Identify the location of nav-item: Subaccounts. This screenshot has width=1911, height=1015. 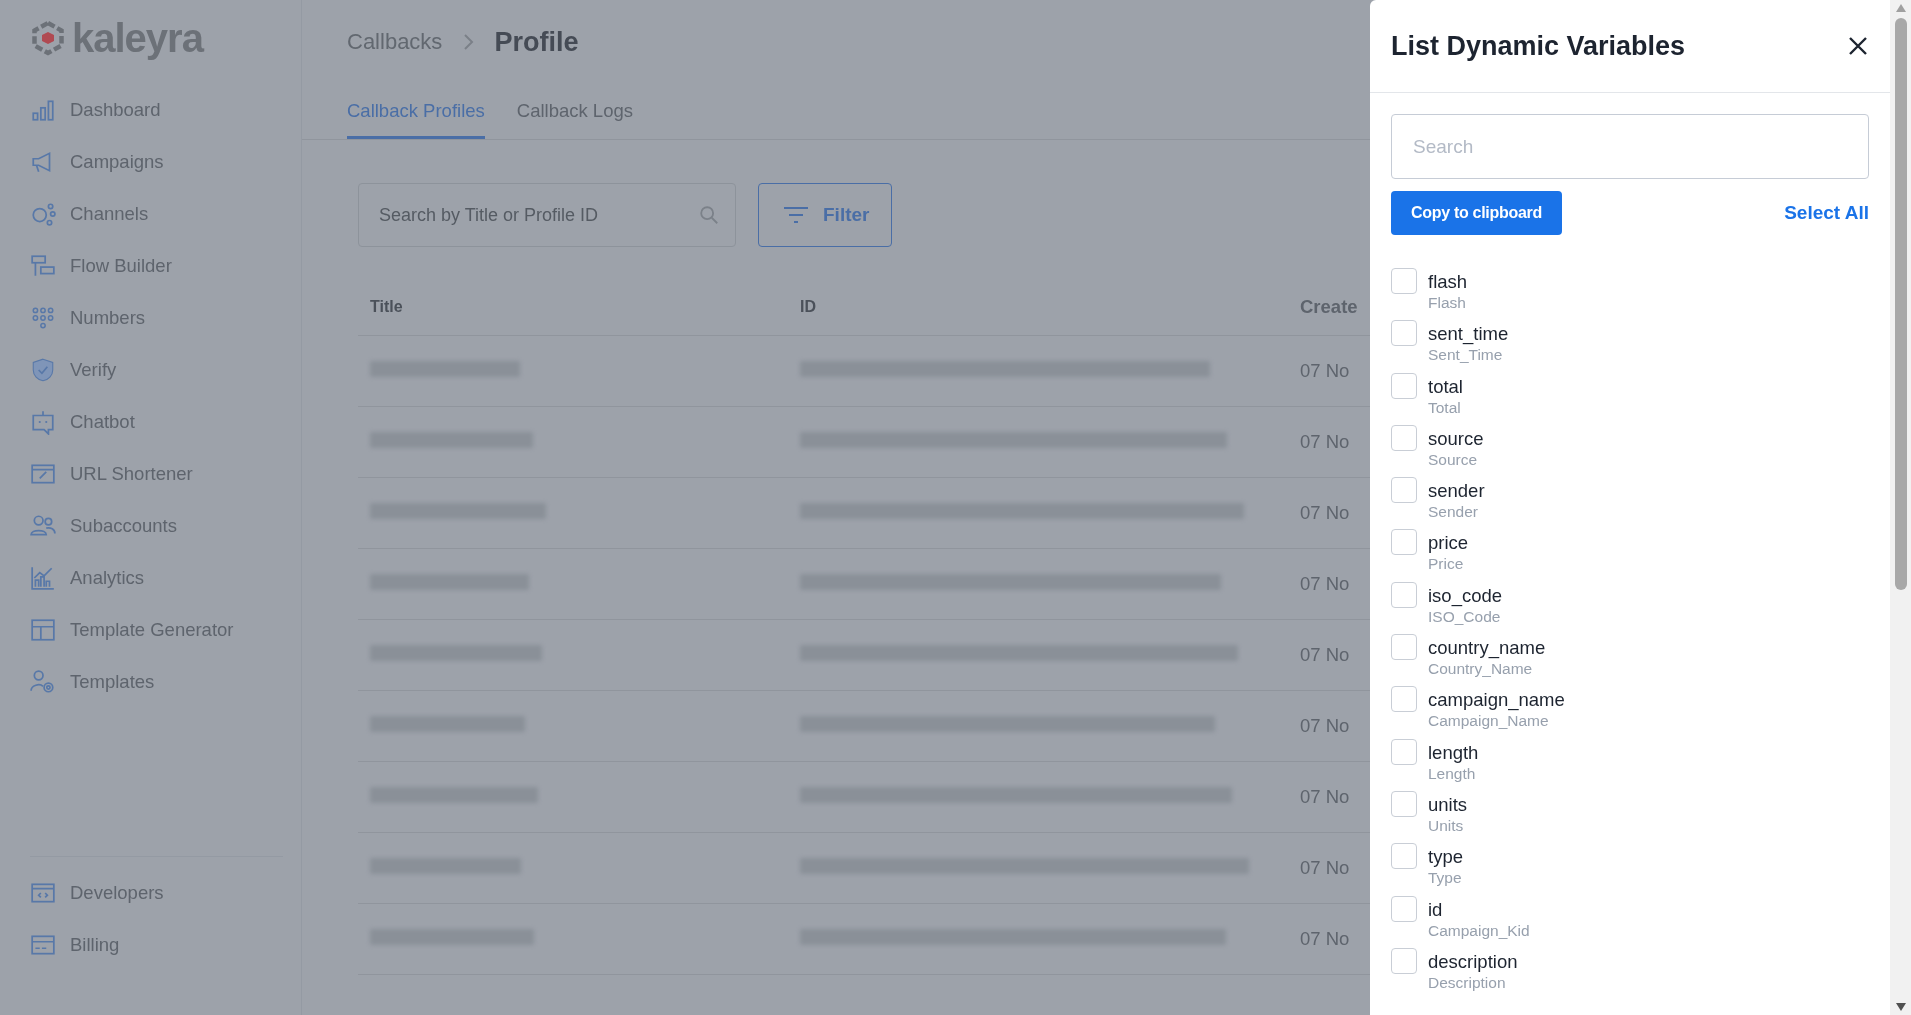
(103, 526).